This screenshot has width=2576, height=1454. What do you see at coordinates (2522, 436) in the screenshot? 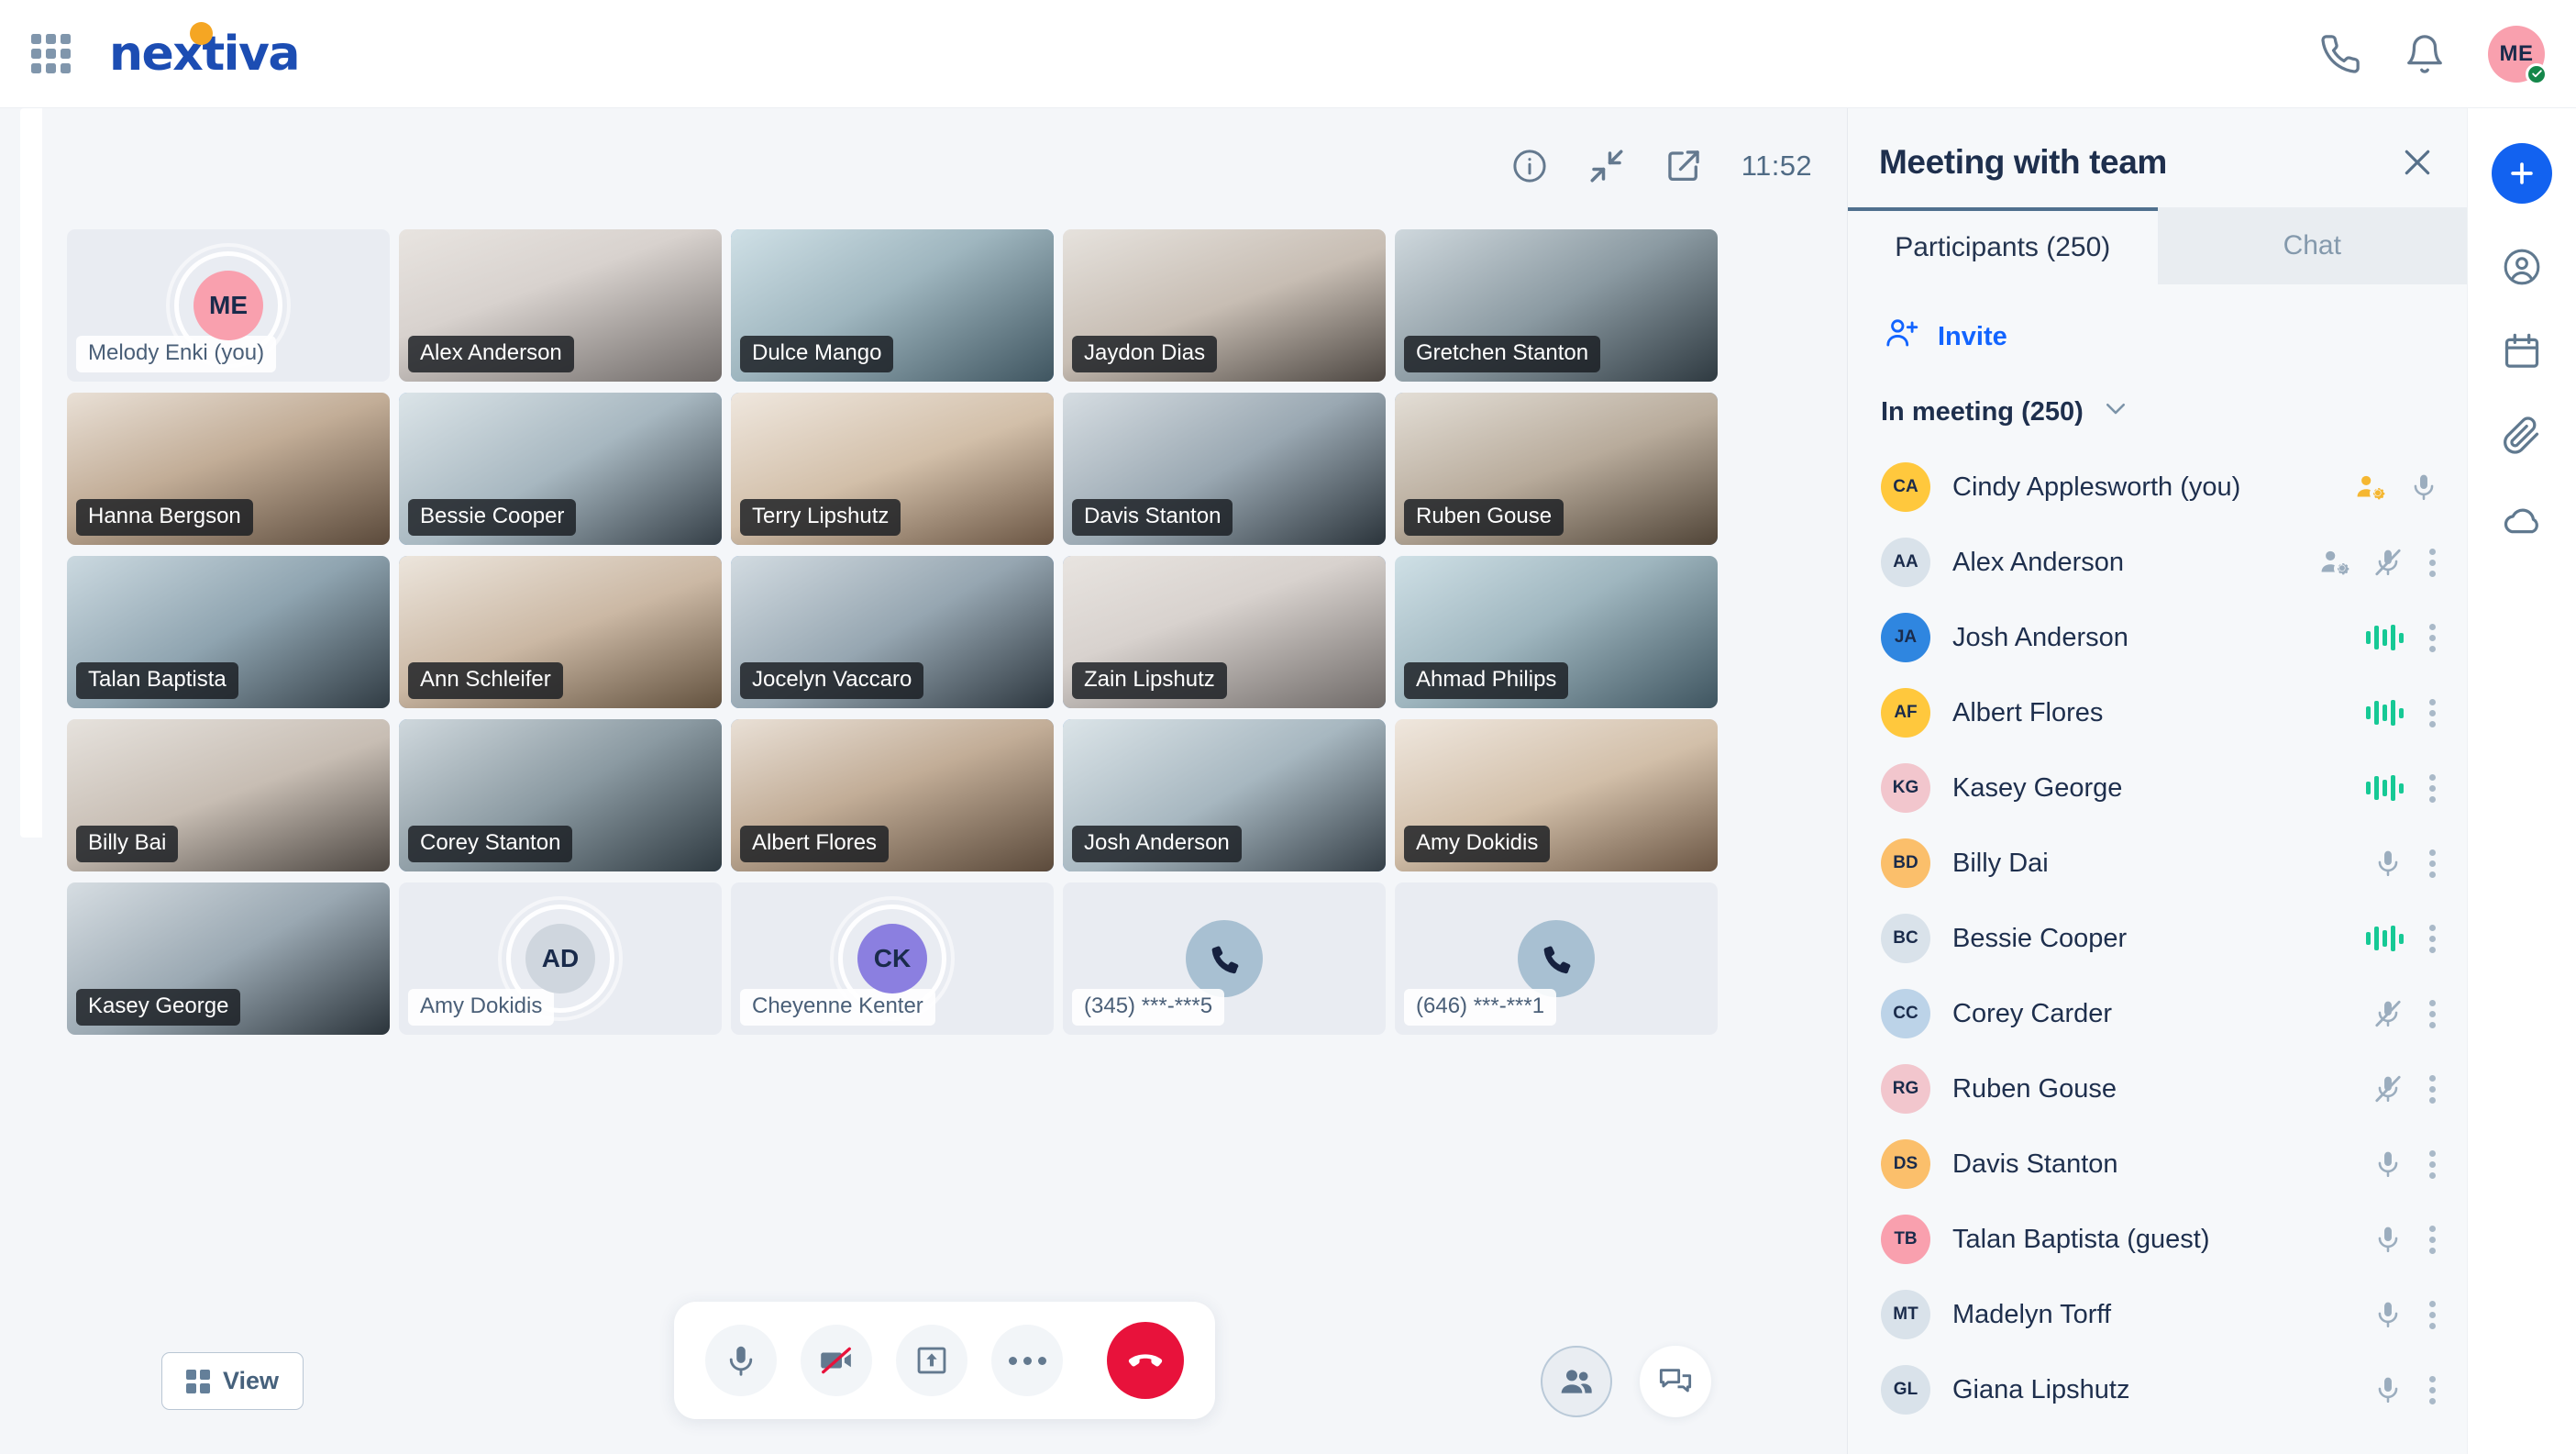
I see `attachment-icon` at bounding box center [2522, 436].